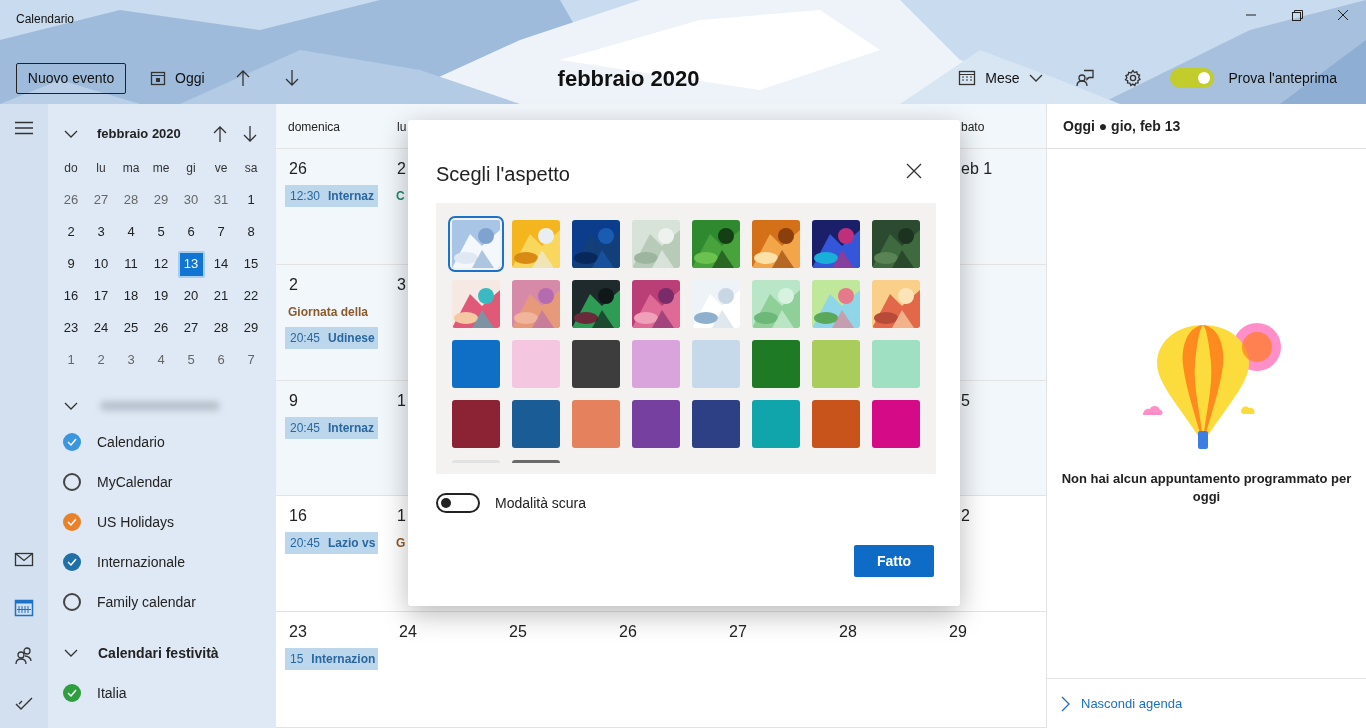  What do you see at coordinates (191, 296) in the screenshot?
I see `date-button: 20` at bounding box center [191, 296].